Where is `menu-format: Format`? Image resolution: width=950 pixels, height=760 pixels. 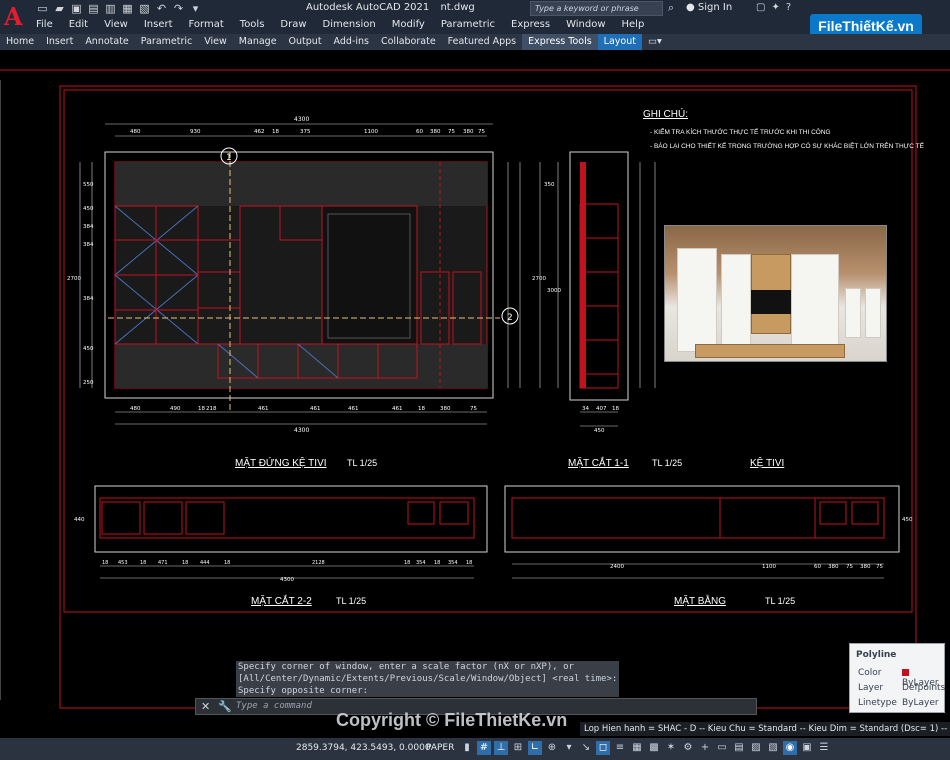
menu-format: Format is located at coordinates (206, 24).